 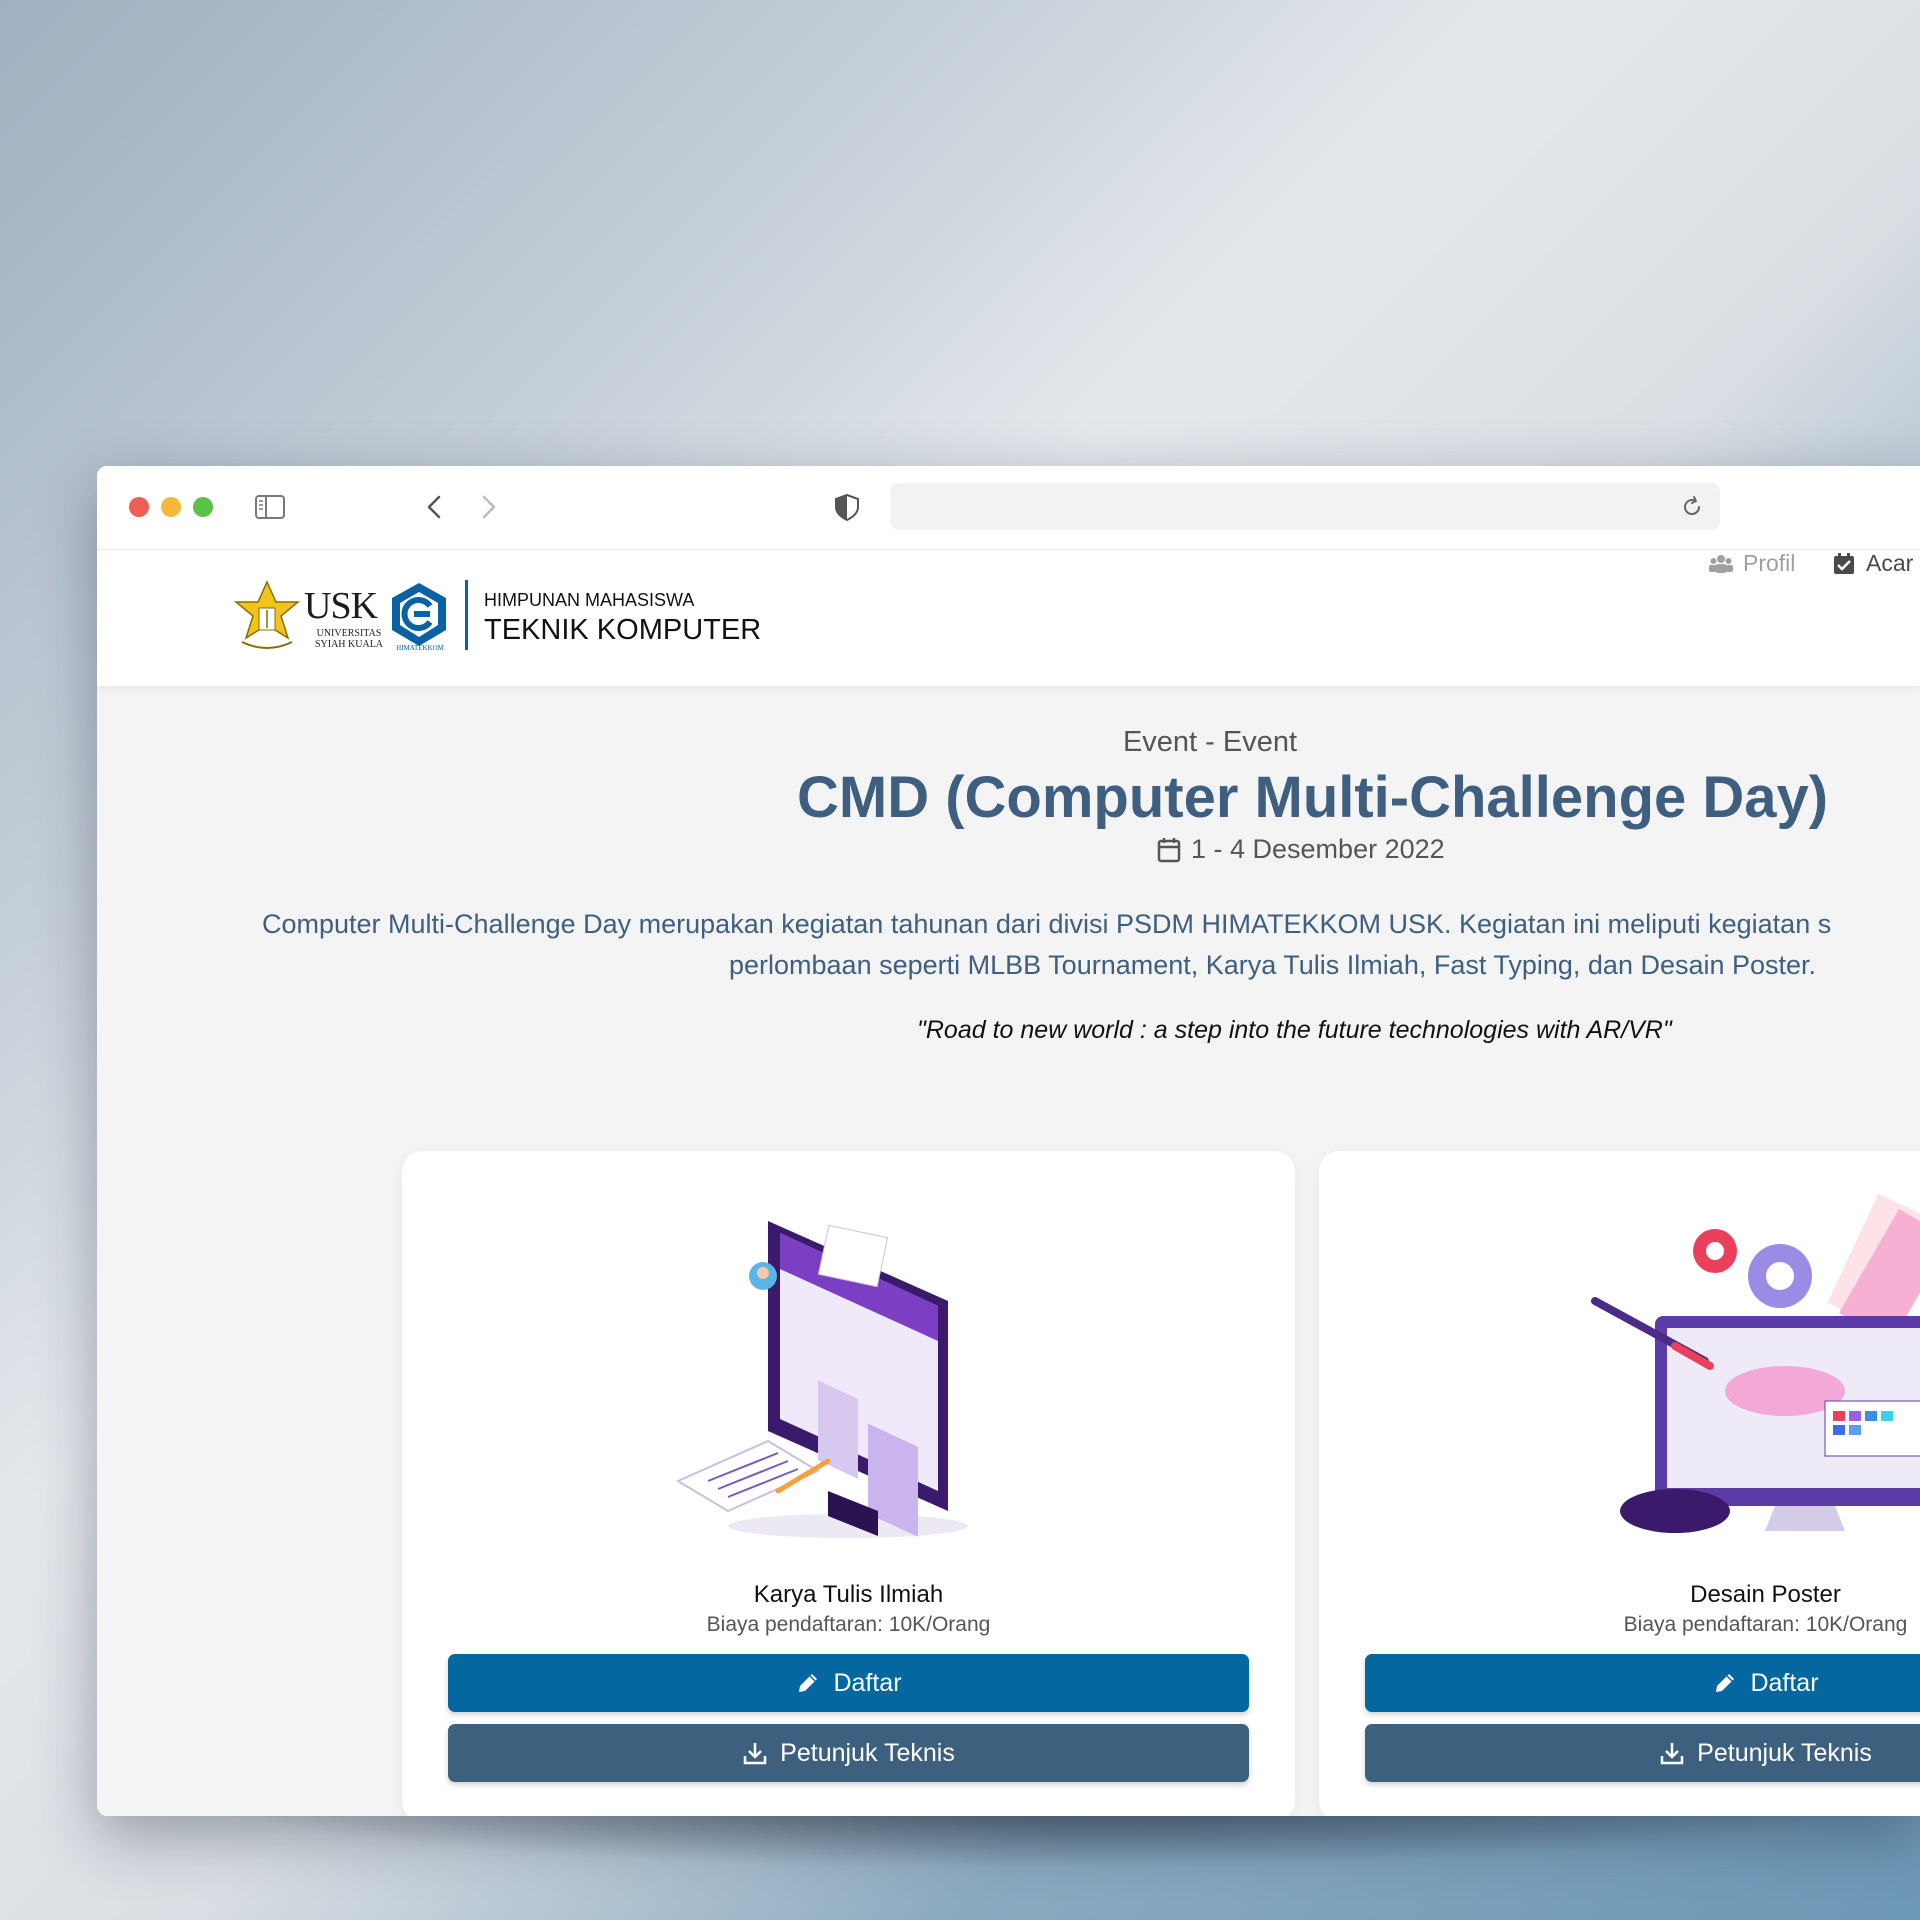 What do you see at coordinates (1755, 1363) in the screenshot?
I see `design-monitor-illustration` at bounding box center [1755, 1363].